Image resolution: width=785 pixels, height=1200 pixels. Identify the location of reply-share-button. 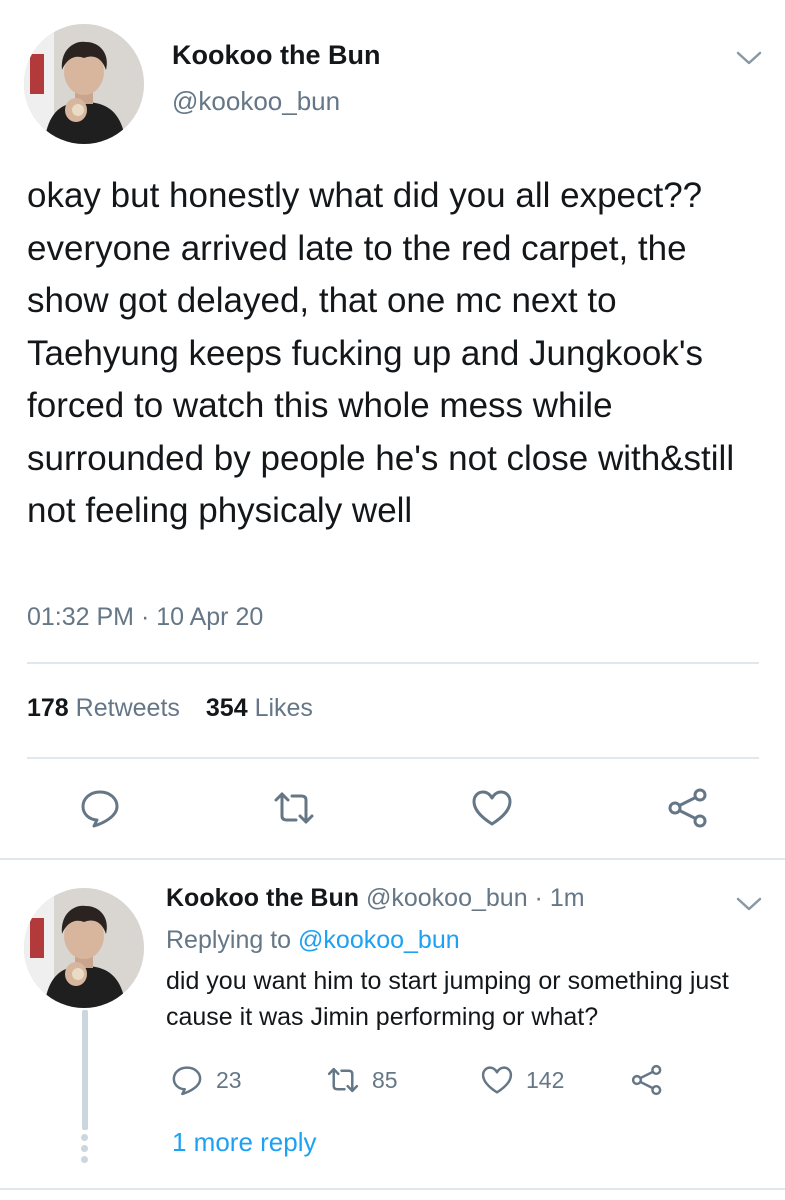
(647, 1080).